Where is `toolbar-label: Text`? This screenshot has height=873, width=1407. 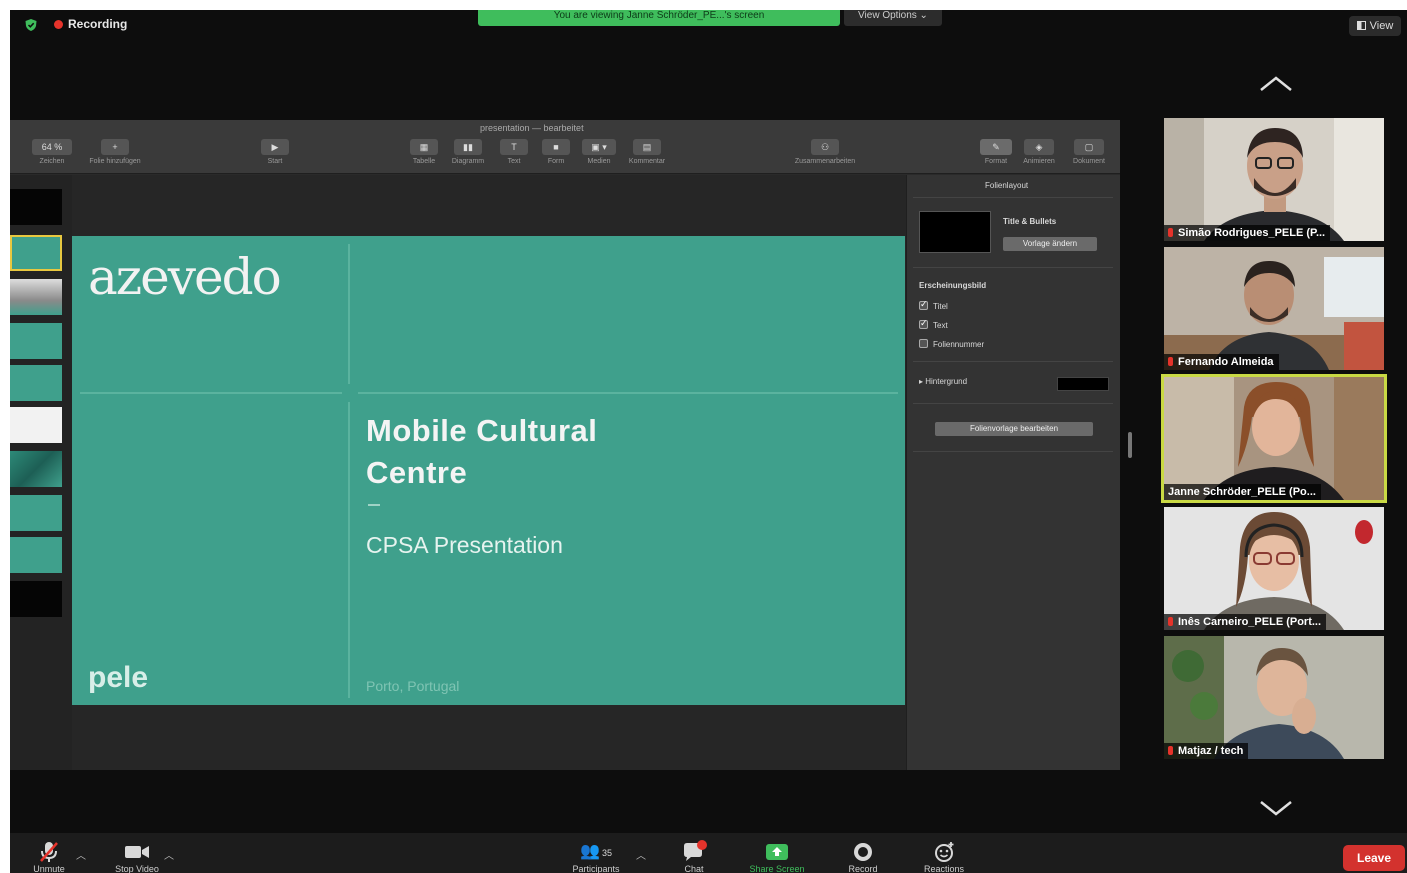 toolbar-label: Text is located at coordinates (514, 161).